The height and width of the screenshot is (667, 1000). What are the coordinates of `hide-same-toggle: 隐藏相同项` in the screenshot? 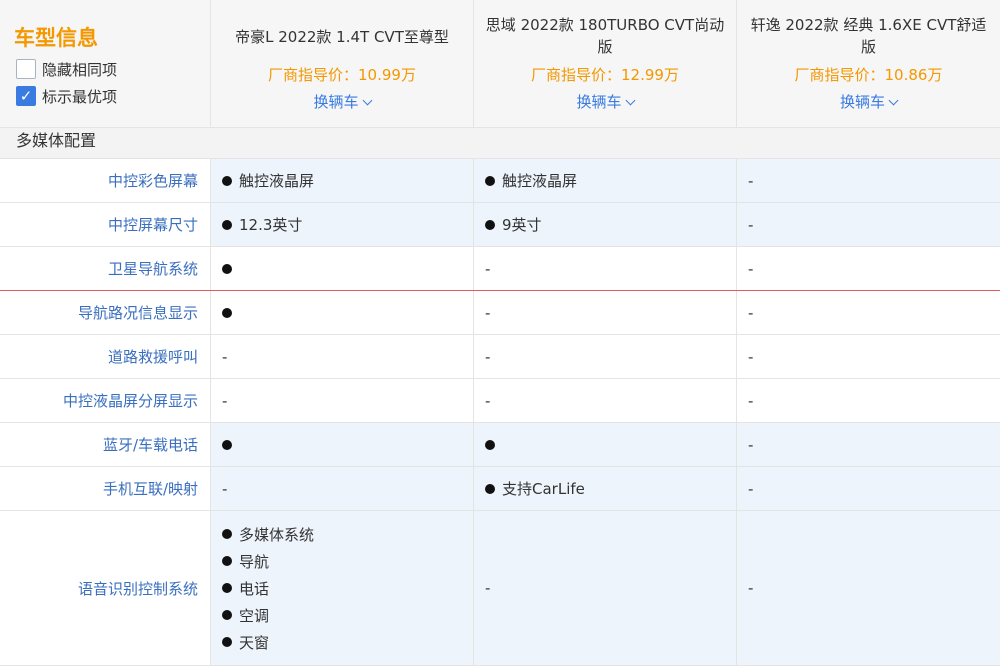 It's located at (66, 69).